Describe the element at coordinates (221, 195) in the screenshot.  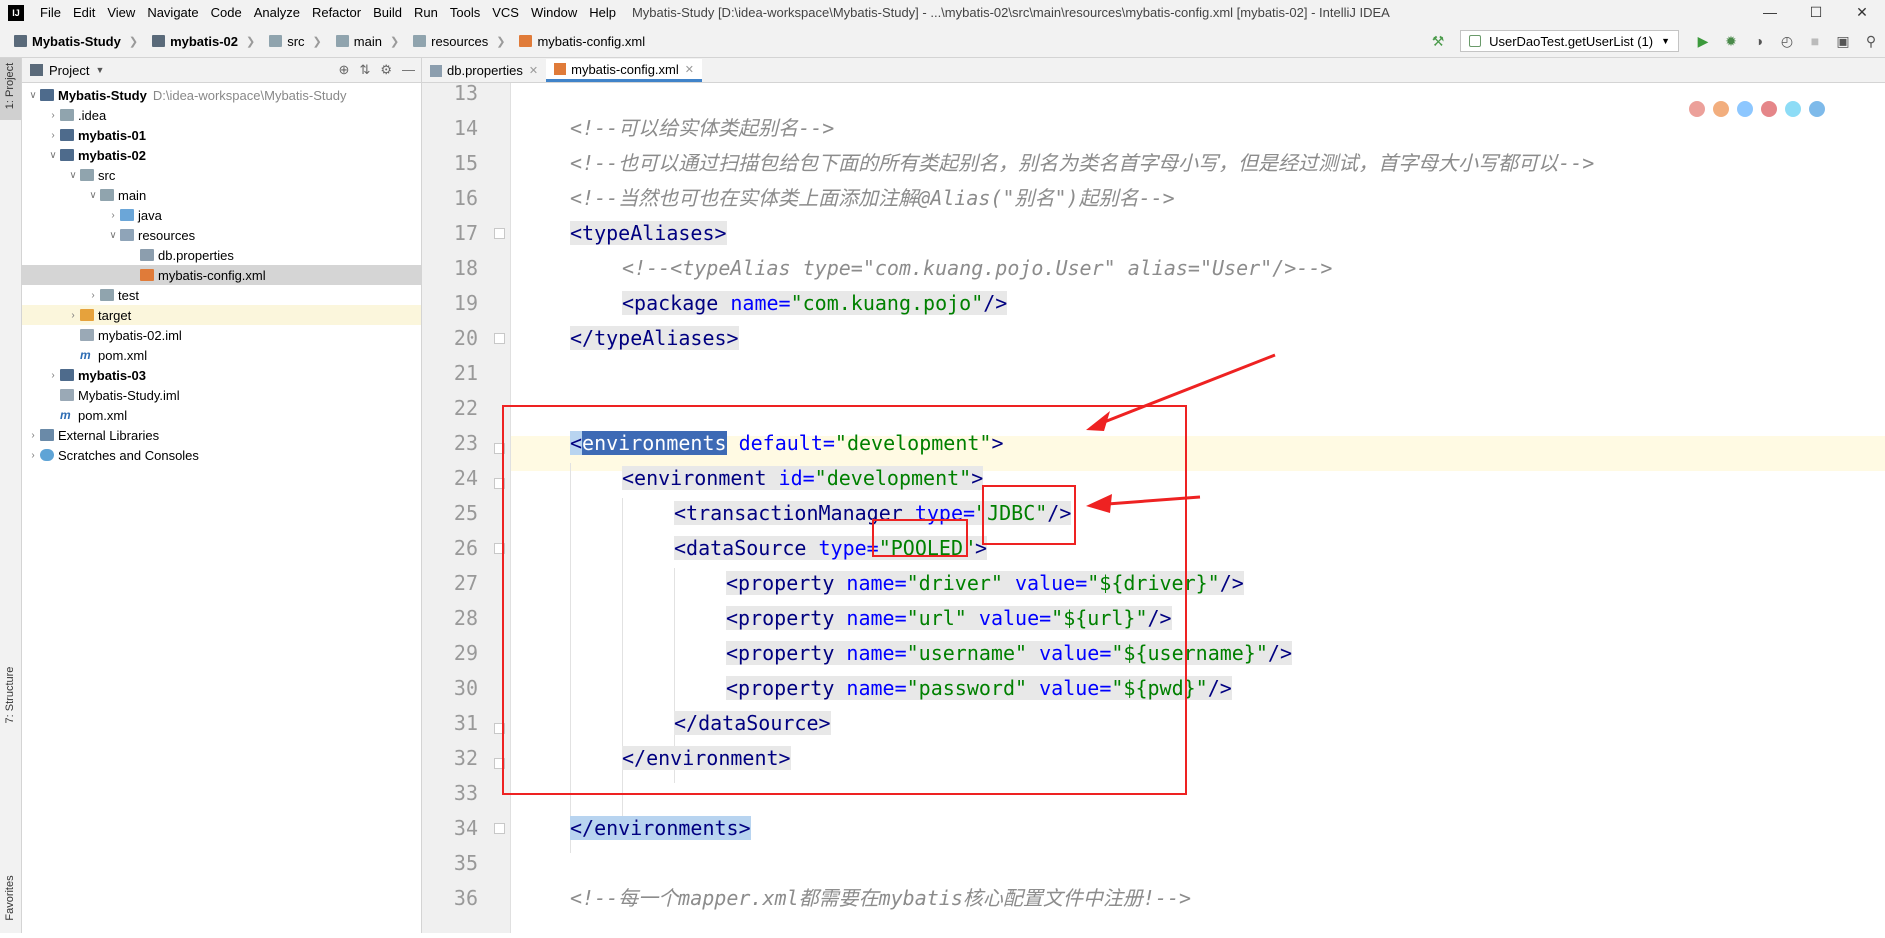
I see `tree-item: ∨ main` at that location.